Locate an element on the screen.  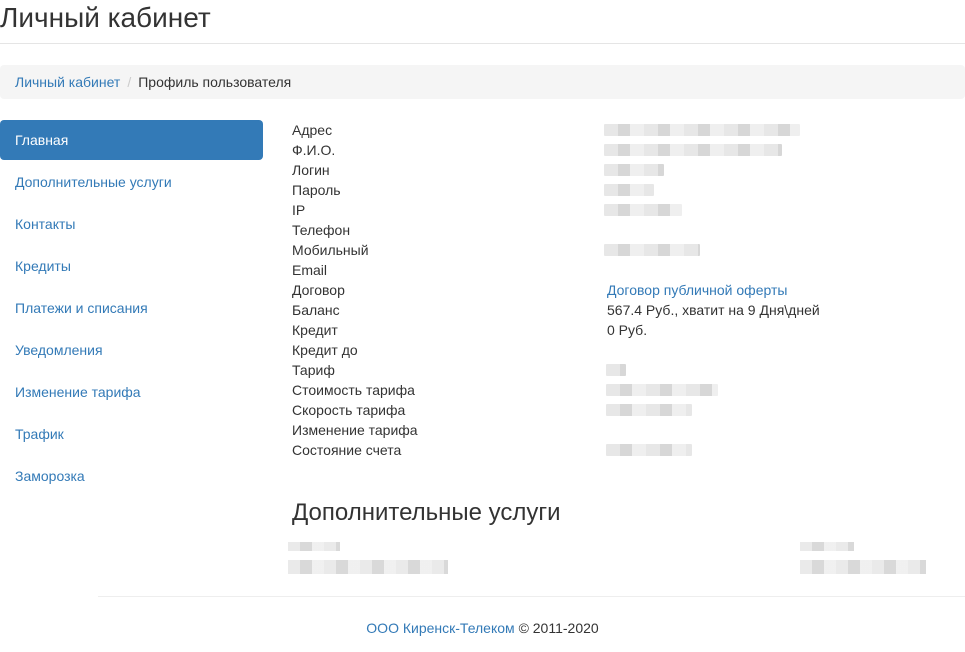
credit-value: 0 Руб. is located at coordinates (627, 330).